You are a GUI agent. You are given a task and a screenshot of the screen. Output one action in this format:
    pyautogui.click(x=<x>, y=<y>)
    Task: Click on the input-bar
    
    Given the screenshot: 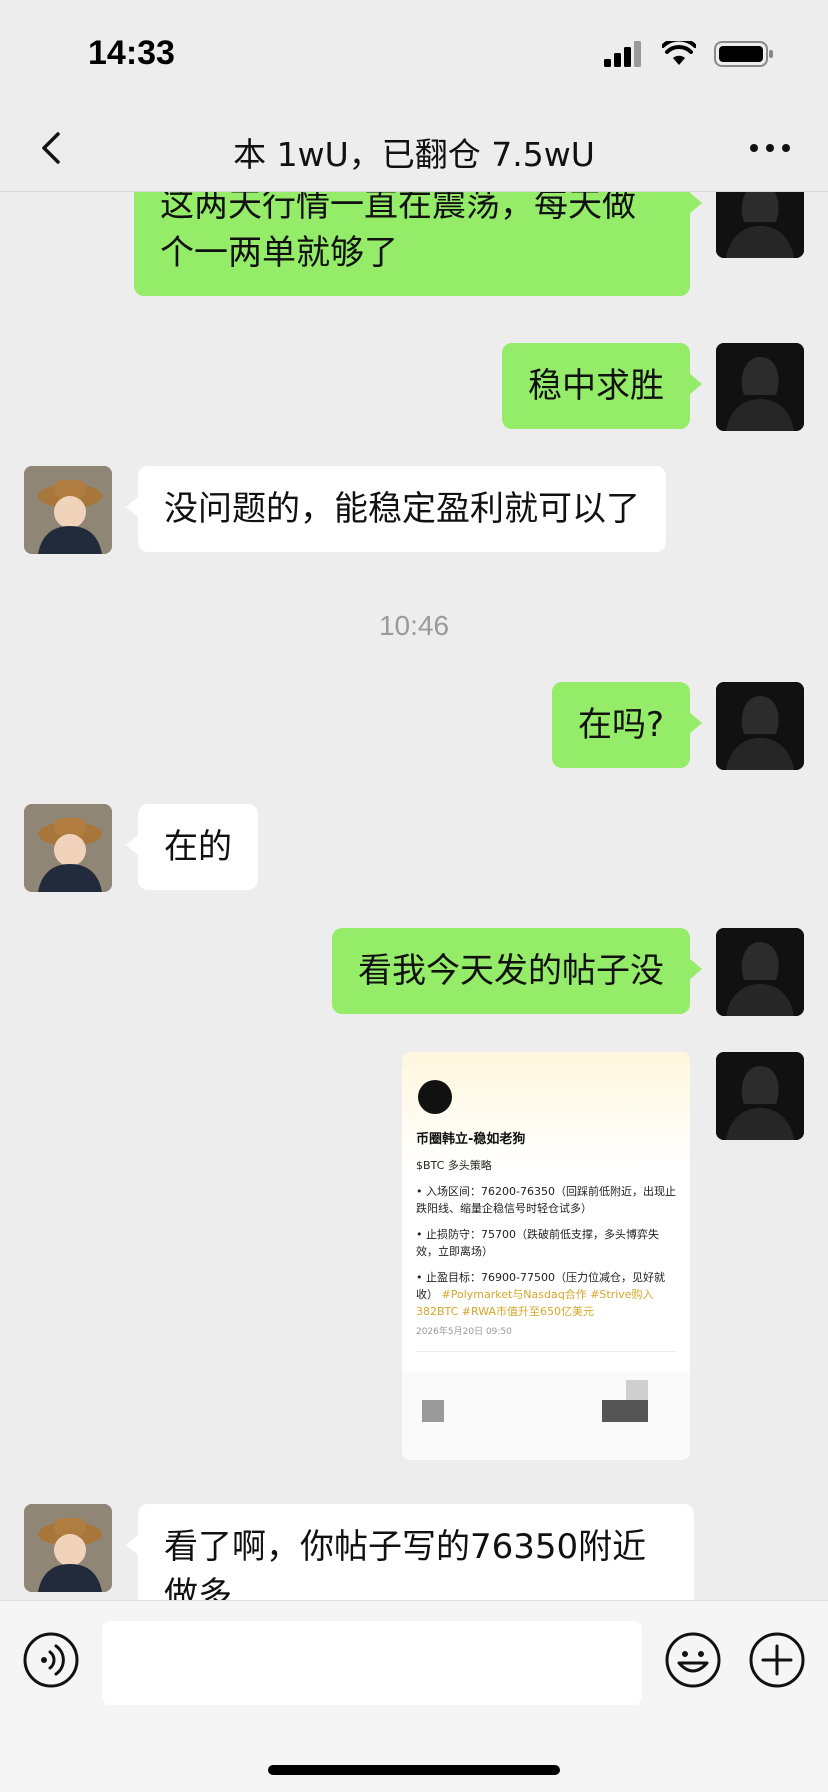 What is the action you would take?
    pyautogui.click(x=414, y=1696)
    